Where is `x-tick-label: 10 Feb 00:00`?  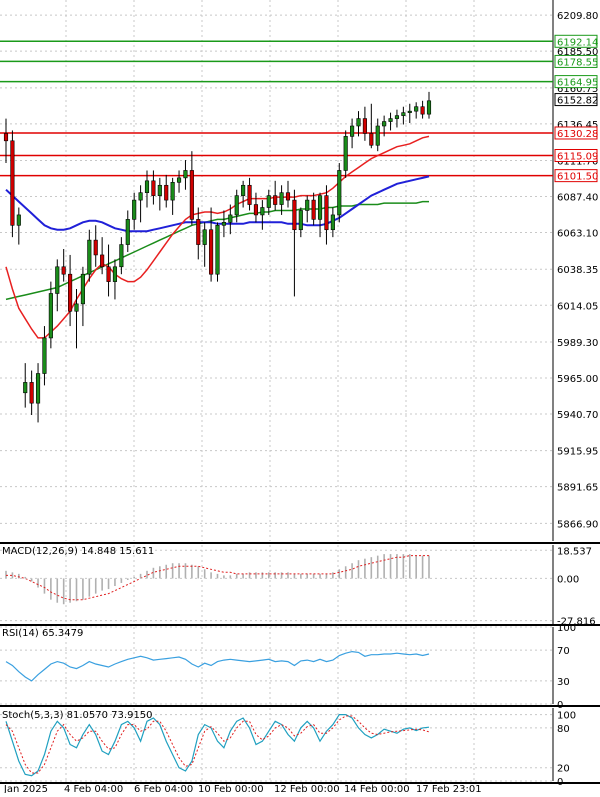 x-tick-label: 10 Feb 00:00 is located at coordinates (231, 788).